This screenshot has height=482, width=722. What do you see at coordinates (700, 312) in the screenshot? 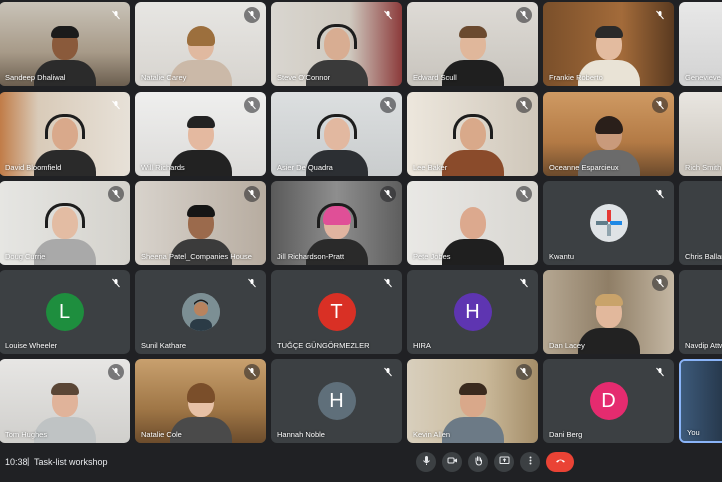
I see `participant-tile: Navdip Attwal` at bounding box center [700, 312].